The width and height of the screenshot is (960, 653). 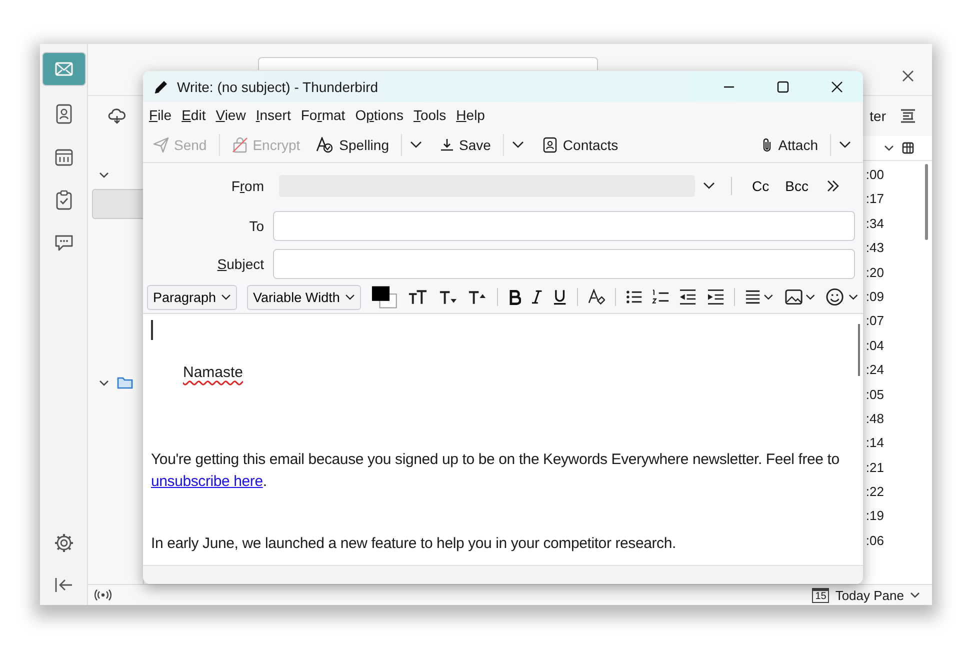 I want to click on time-cell-text: :09, so click(x=875, y=297).